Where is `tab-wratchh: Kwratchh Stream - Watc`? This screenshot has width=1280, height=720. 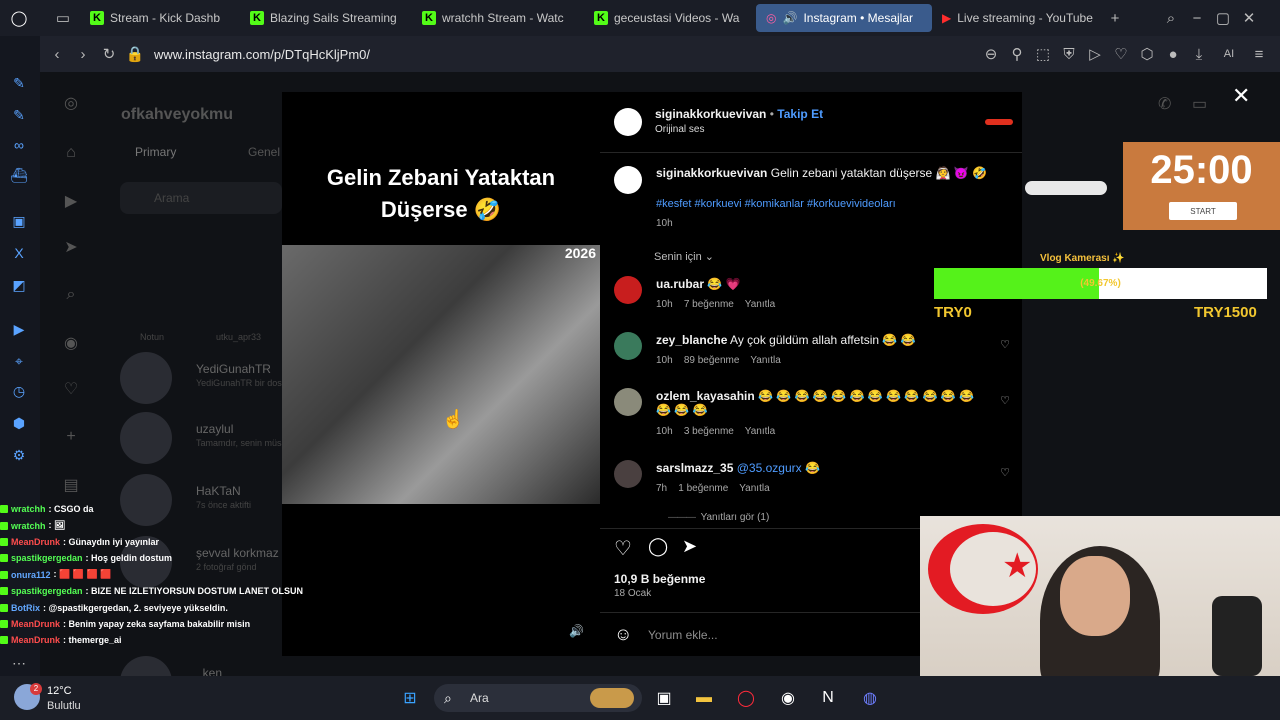 tab-wratchh: Kwratchh Stream - Watc is located at coordinates (498, 18).